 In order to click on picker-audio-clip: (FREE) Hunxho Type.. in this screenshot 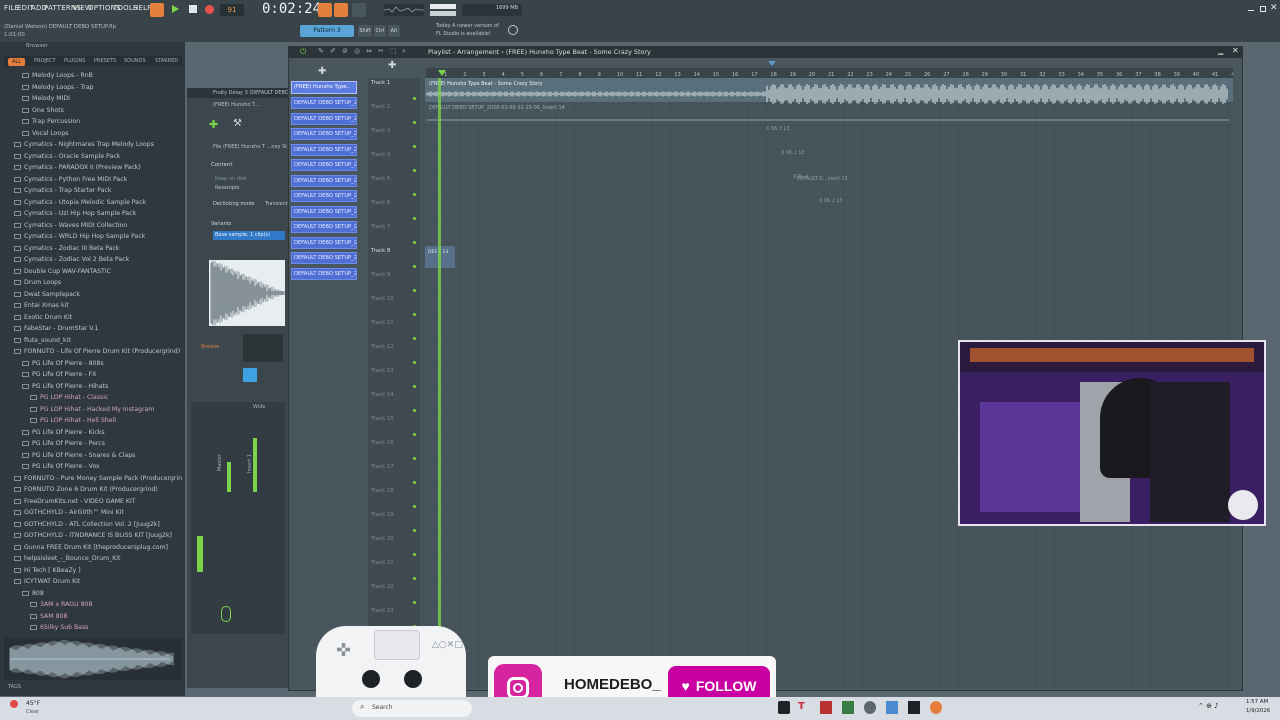, I will do `click(324, 87)`.